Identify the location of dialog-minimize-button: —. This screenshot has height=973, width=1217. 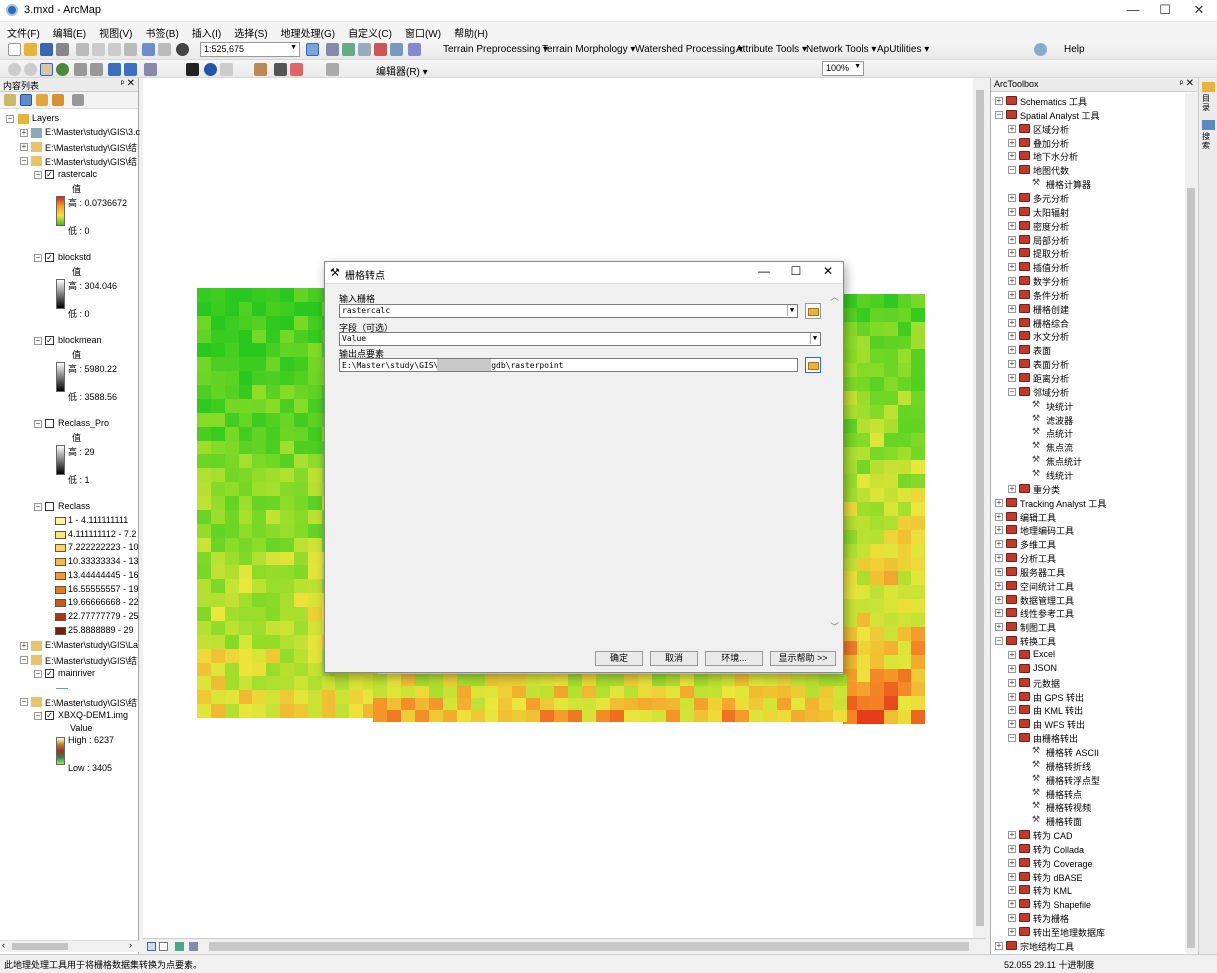
(764, 271).